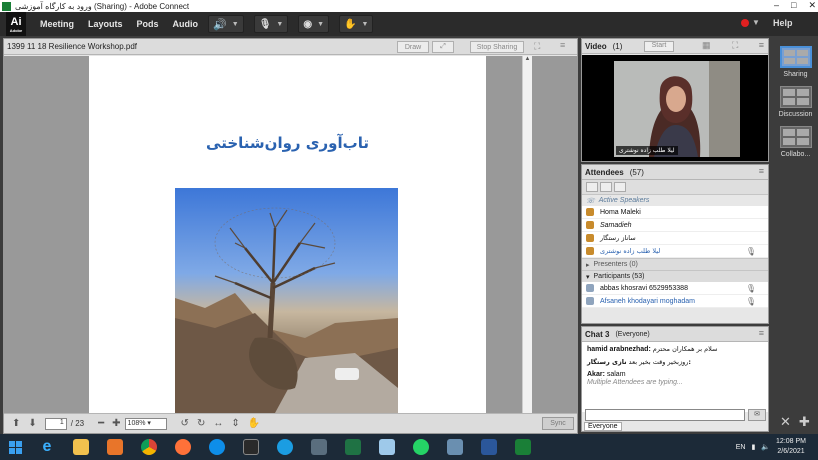 The image size is (818, 460). I want to click on share-pod-title: 1399 11 18 Resilience Workshop.pdf, so click(72, 46).